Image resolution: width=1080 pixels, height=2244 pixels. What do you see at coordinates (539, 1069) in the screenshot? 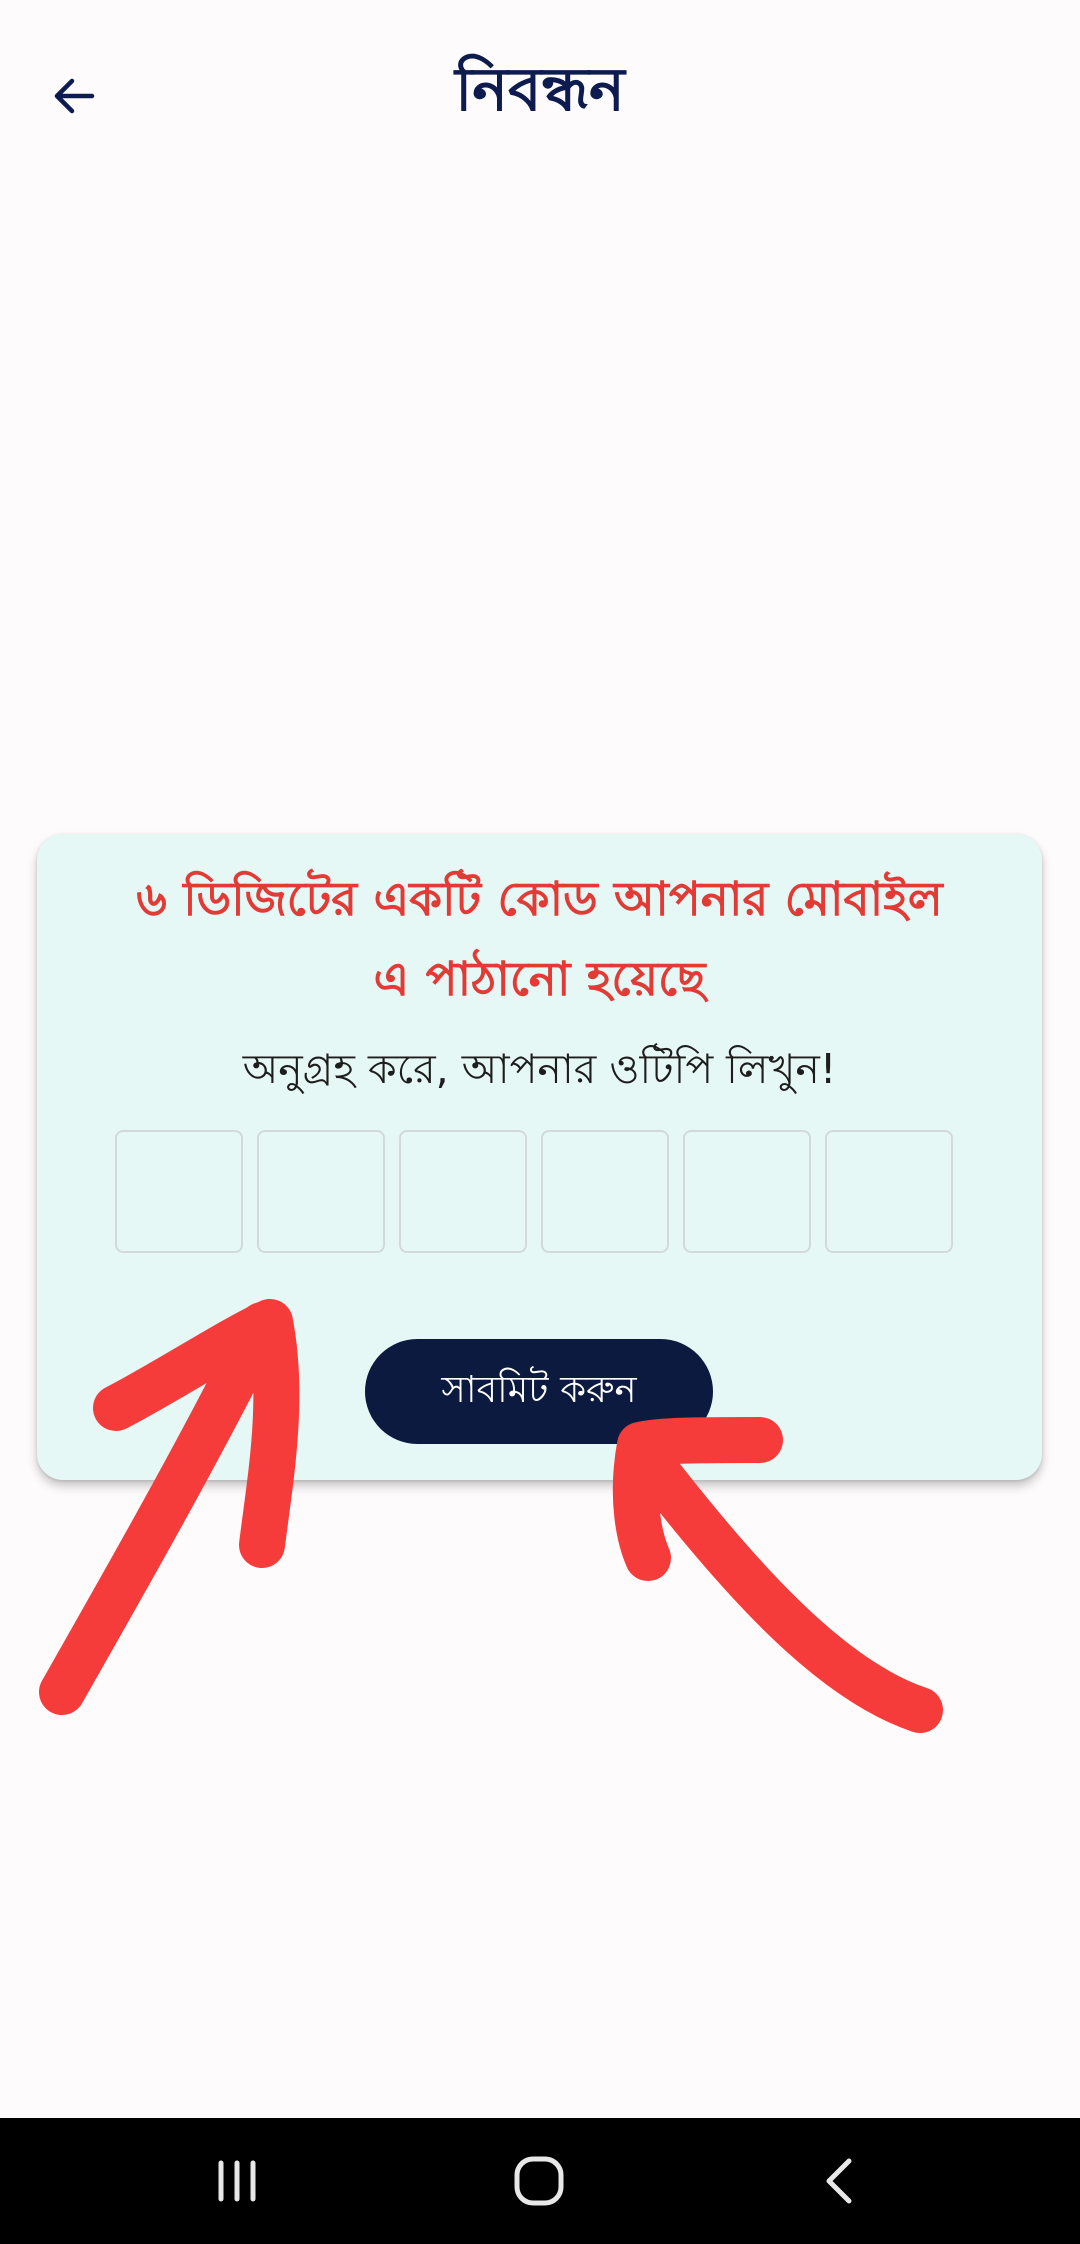
I see `otp-instruction: অনুগ্রহ করে, আপনার ওটিপি লিখুন!` at bounding box center [539, 1069].